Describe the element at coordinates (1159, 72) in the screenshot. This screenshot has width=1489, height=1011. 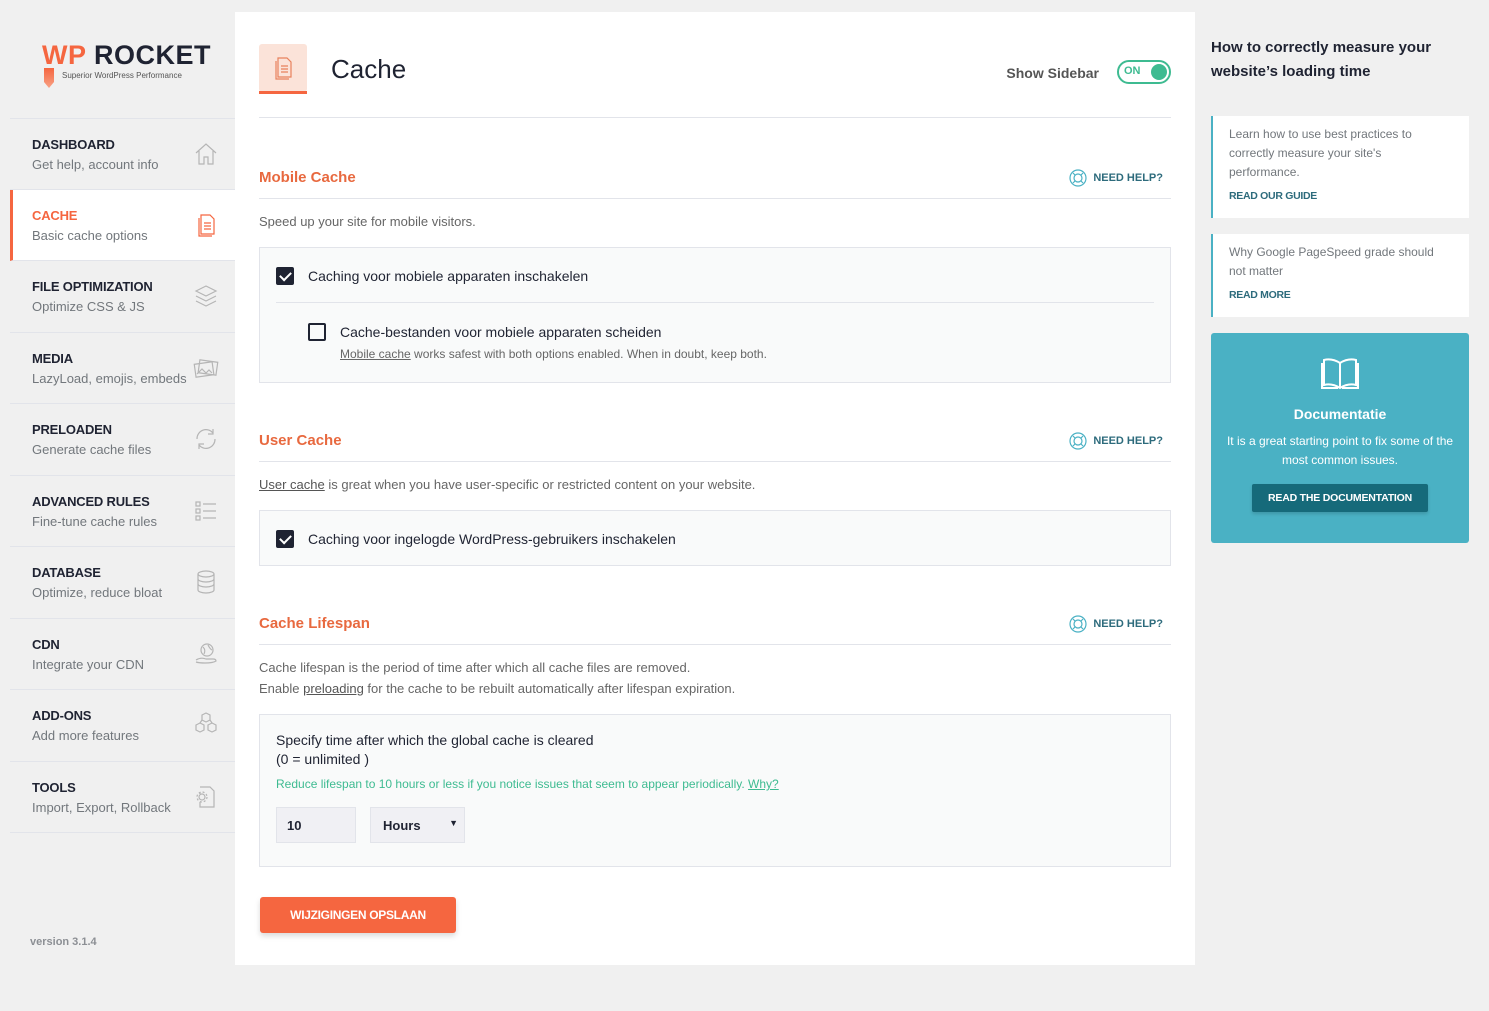
I see `toggle-knob` at that location.